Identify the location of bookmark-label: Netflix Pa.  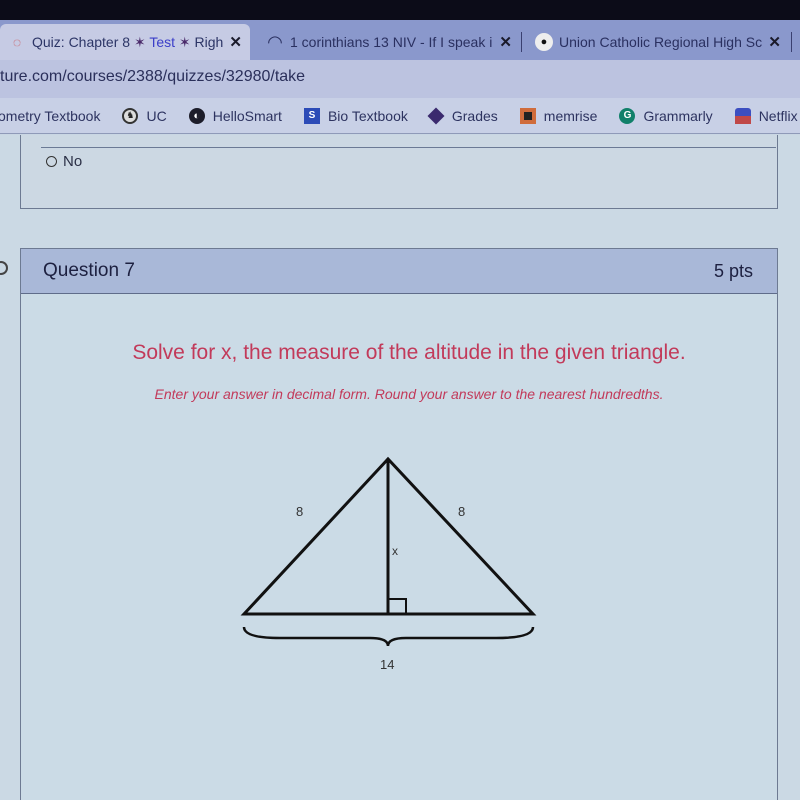
(779, 115).